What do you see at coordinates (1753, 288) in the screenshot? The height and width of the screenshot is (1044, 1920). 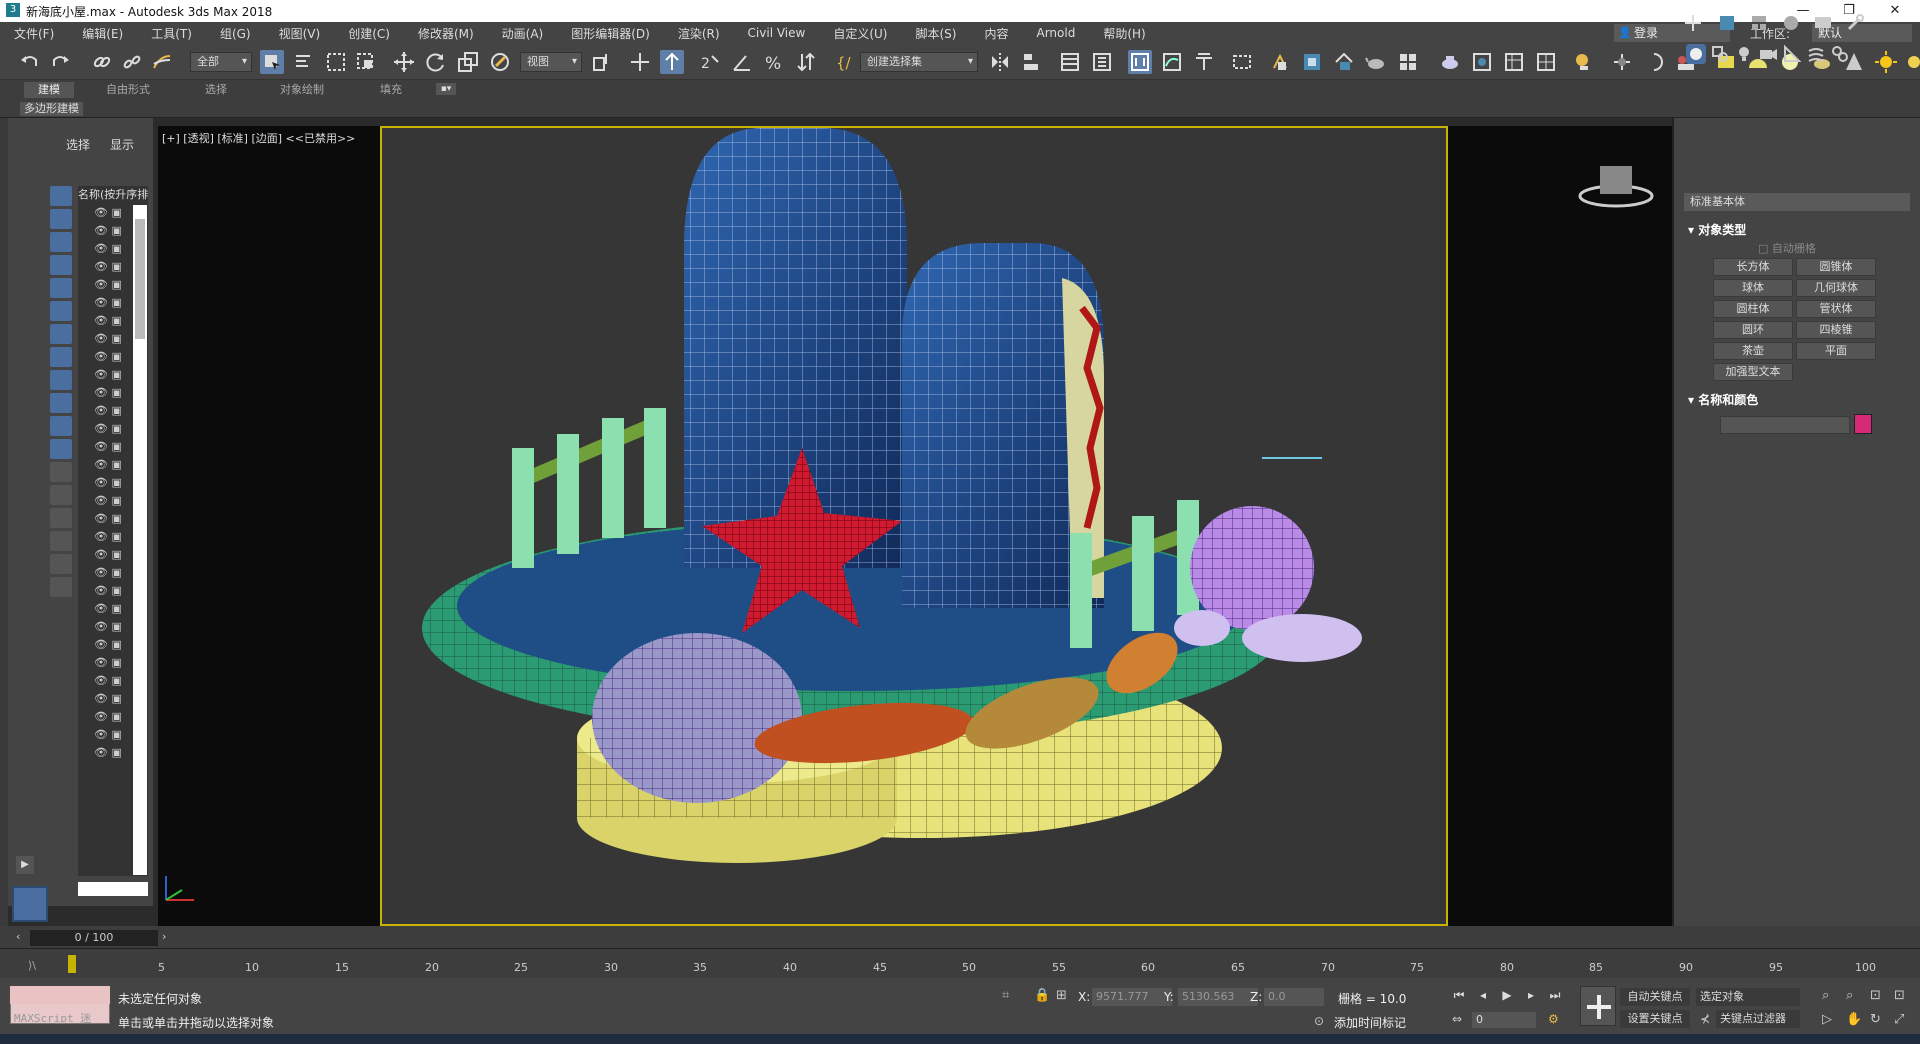 I see `sphere-button: 球体` at bounding box center [1753, 288].